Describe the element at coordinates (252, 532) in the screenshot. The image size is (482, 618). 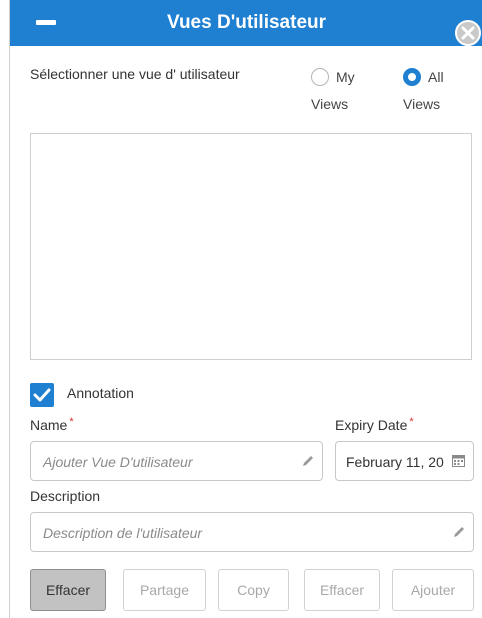
I see `description-input: Description de l'utilisateur` at that location.